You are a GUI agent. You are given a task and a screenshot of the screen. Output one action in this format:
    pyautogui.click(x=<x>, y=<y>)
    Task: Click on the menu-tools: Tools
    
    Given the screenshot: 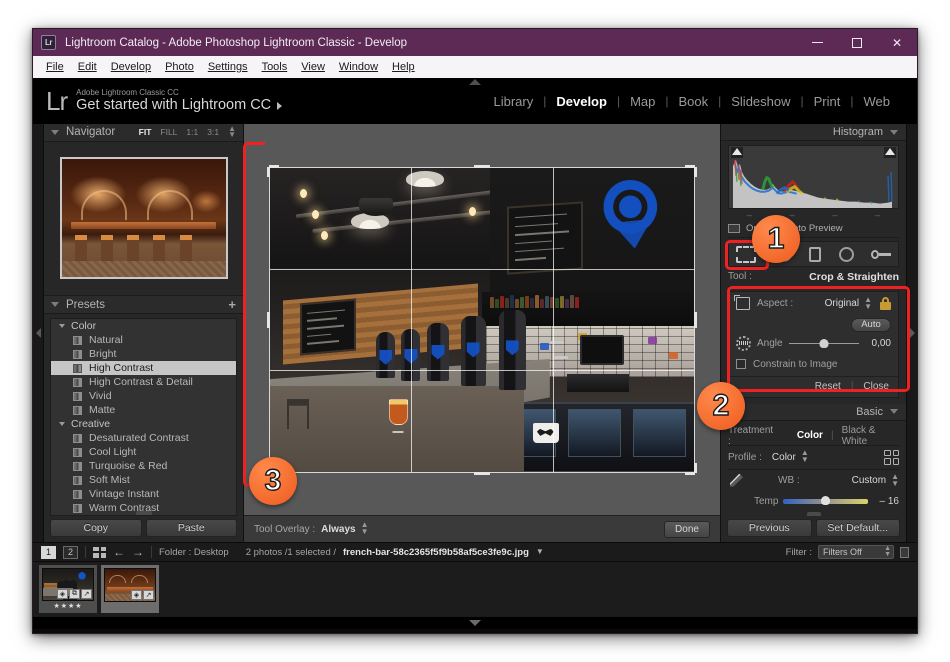 What is the action you would take?
    pyautogui.click(x=275, y=67)
    